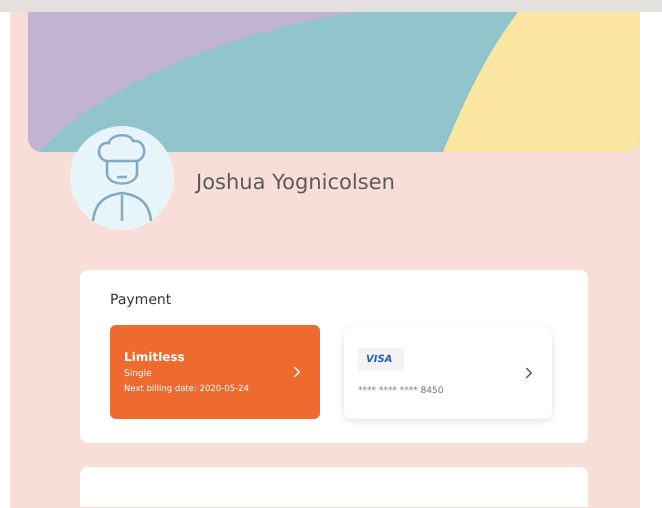 This screenshot has height=508, width=662. What do you see at coordinates (186, 389) in the screenshot?
I see `next-billing-date: Next billing date: 2020-05-24` at bounding box center [186, 389].